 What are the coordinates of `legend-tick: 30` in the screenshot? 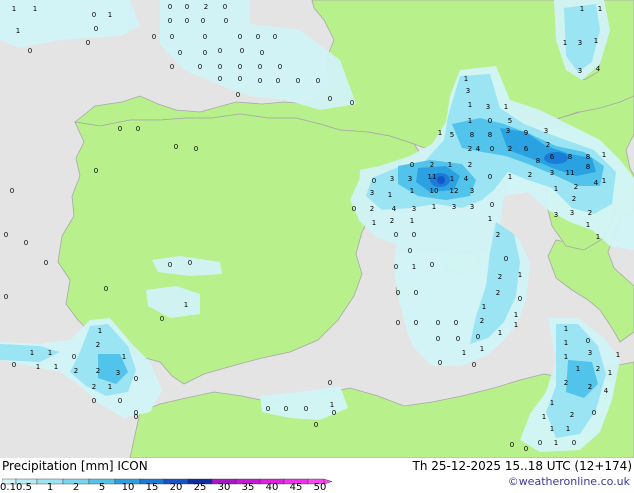 It's located at (224, 487).